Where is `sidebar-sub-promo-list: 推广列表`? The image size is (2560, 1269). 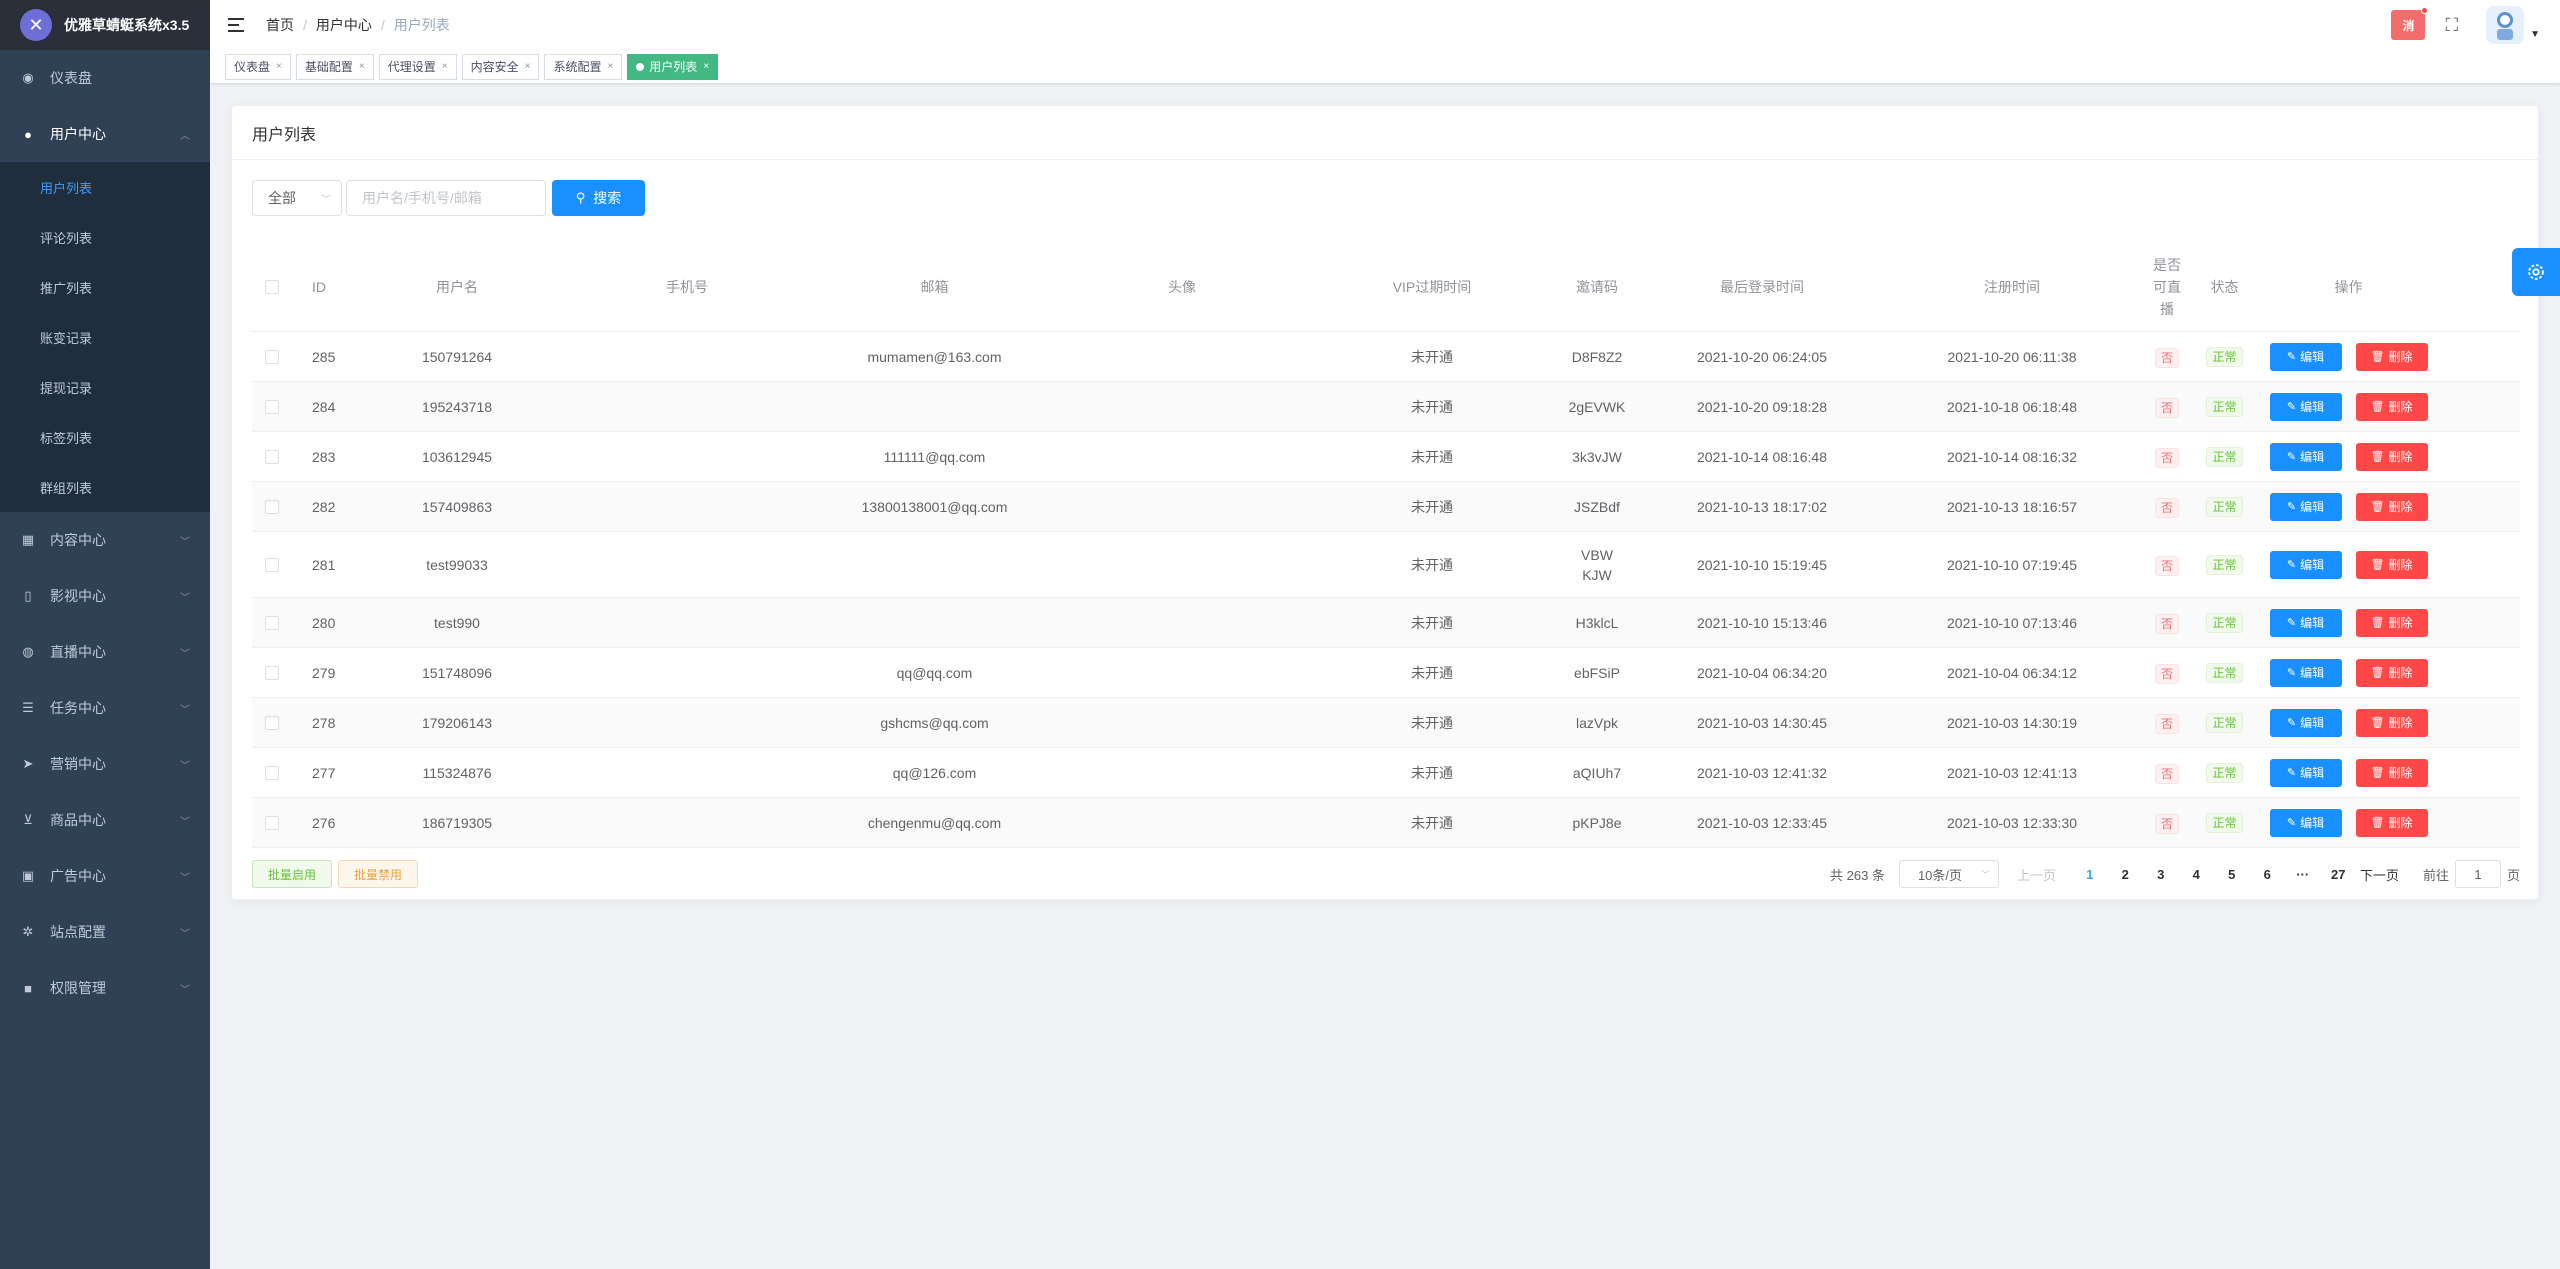
sidebar-sub-promo-list: 推广列表 is located at coordinates (105, 287).